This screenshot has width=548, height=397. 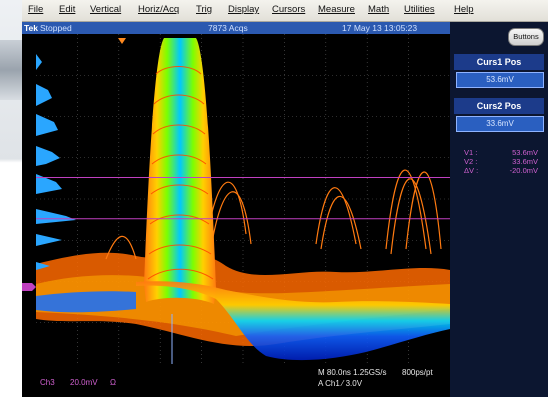 What do you see at coordinates (500, 80) in the screenshot?
I see `curs1-pos-value: 53.6mV` at bounding box center [500, 80].